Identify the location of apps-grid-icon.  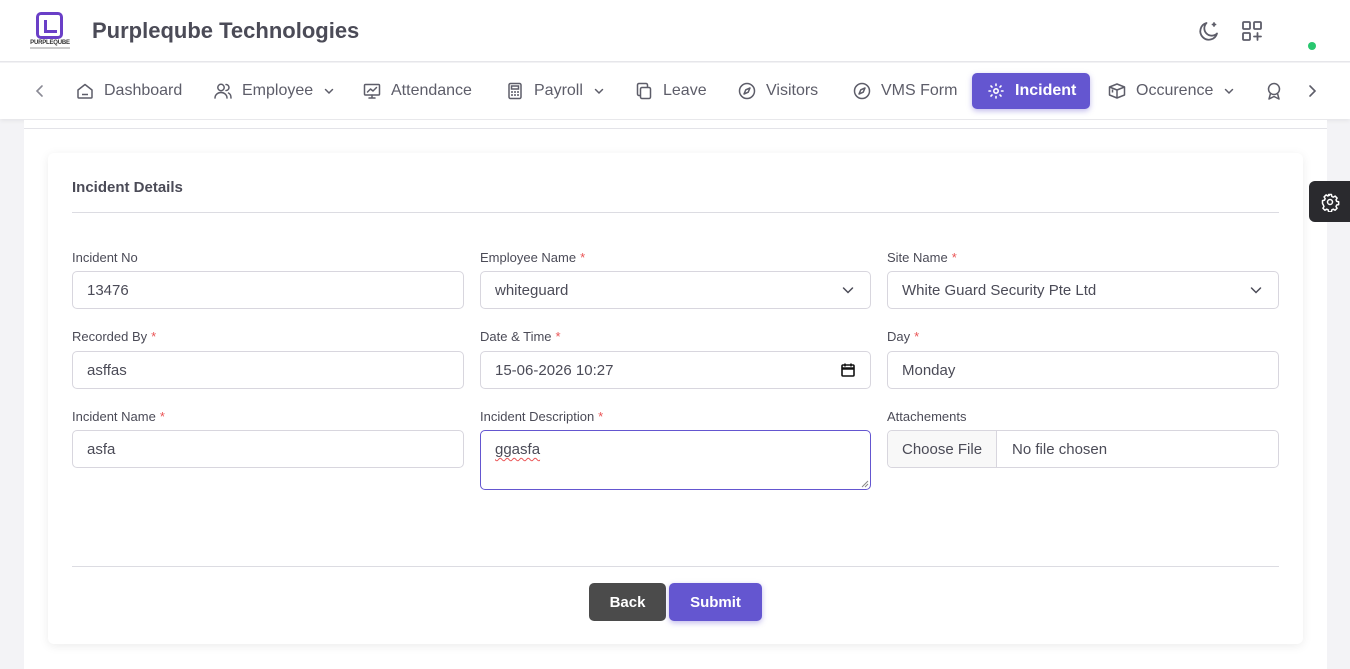
(1252, 31).